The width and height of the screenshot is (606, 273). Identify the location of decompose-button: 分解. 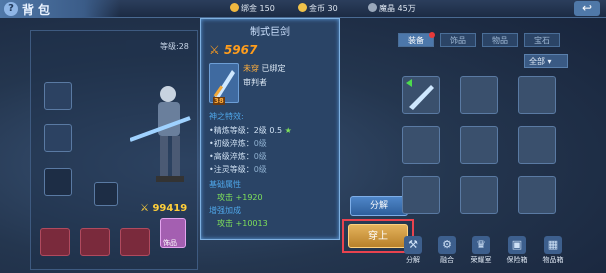
(379, 206).